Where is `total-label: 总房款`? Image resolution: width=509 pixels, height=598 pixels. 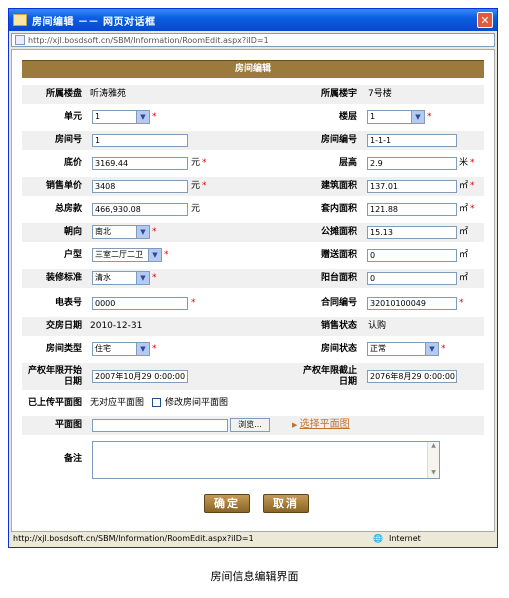
total-label: 总房款 is located at coordinates (68, 209).